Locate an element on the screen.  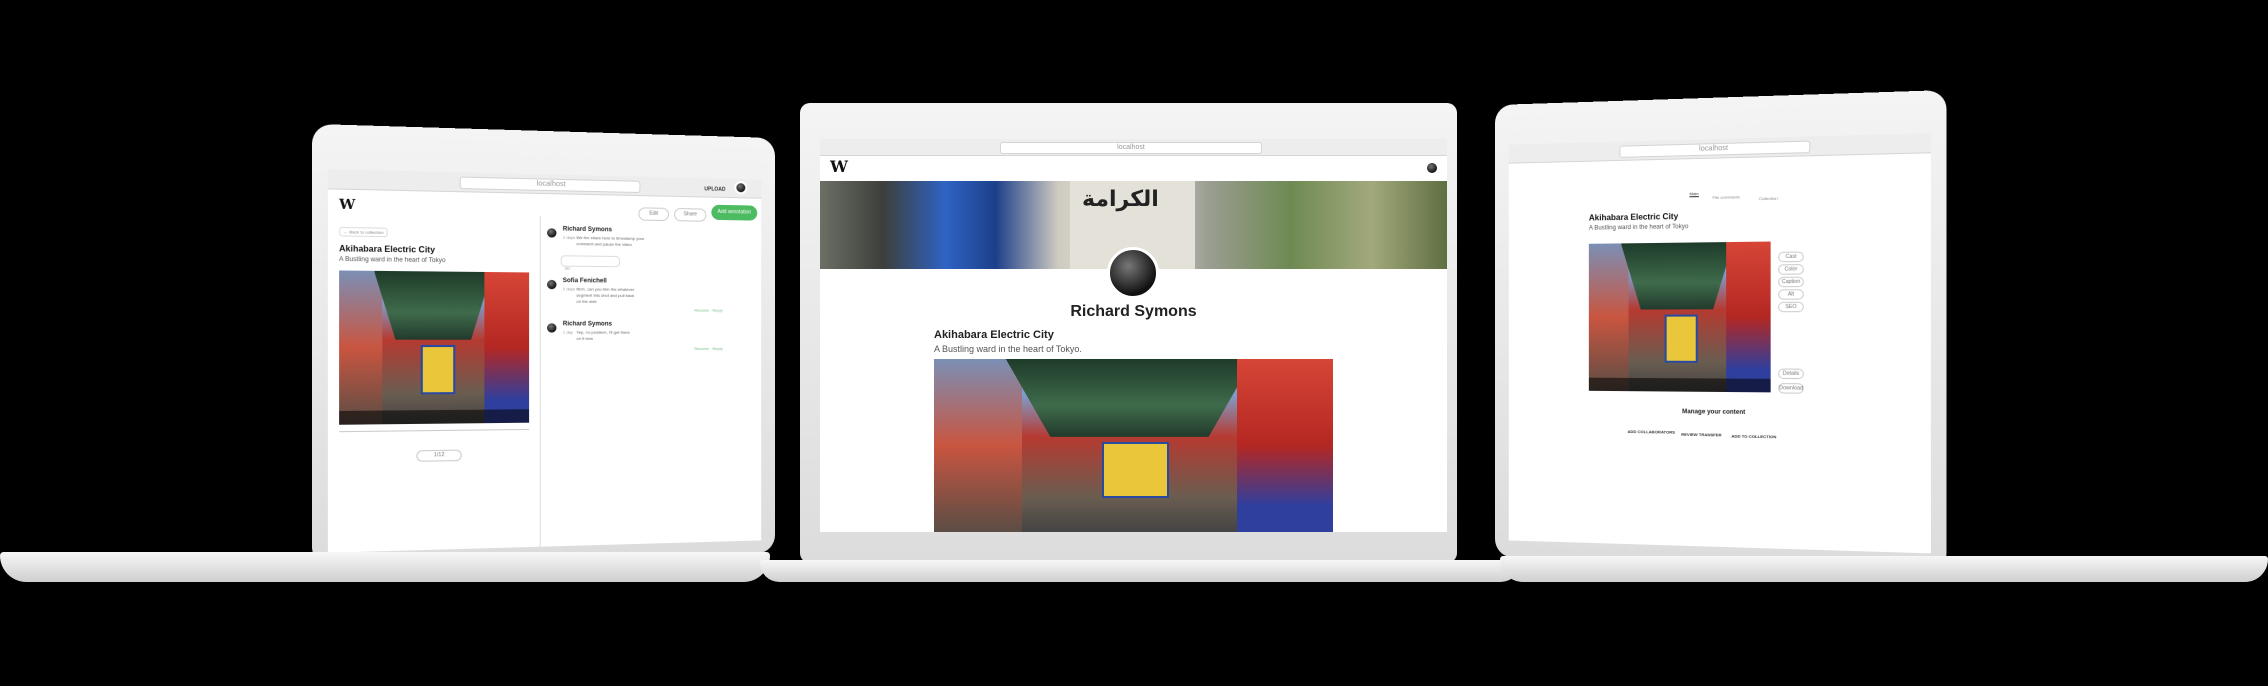
comment-body: We the share here to timestamp your is located at coordinates (610, 238).